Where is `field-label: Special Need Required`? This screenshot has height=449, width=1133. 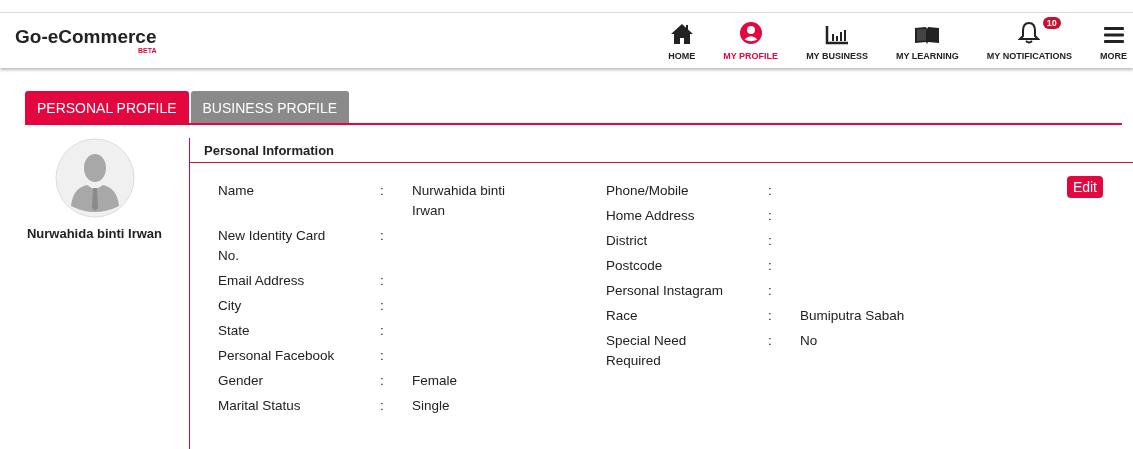 field-label: Special Need Required is located at coordinates (647, 351).